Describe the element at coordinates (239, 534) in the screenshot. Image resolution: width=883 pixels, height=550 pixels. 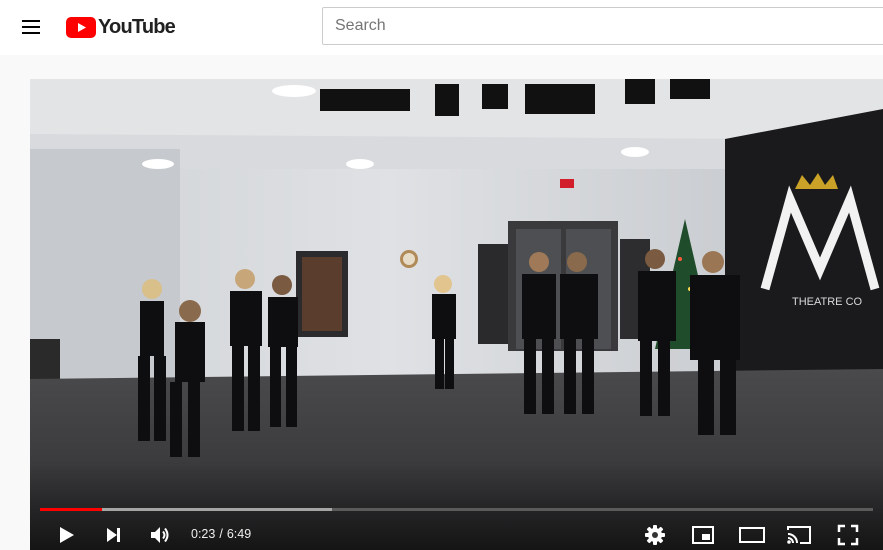
I see `duration: 6:49` at that location.